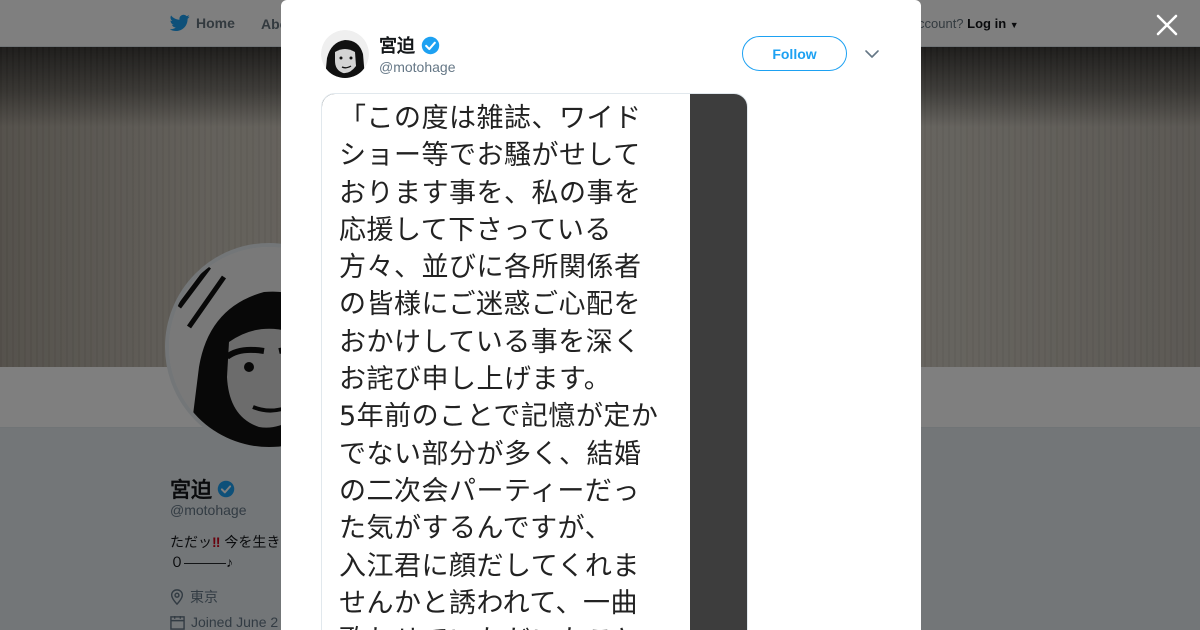  Describe the element at coordinates (475, 380) in the screenshot. I see `media-text-line: お詫び申し上げます。` at that location.